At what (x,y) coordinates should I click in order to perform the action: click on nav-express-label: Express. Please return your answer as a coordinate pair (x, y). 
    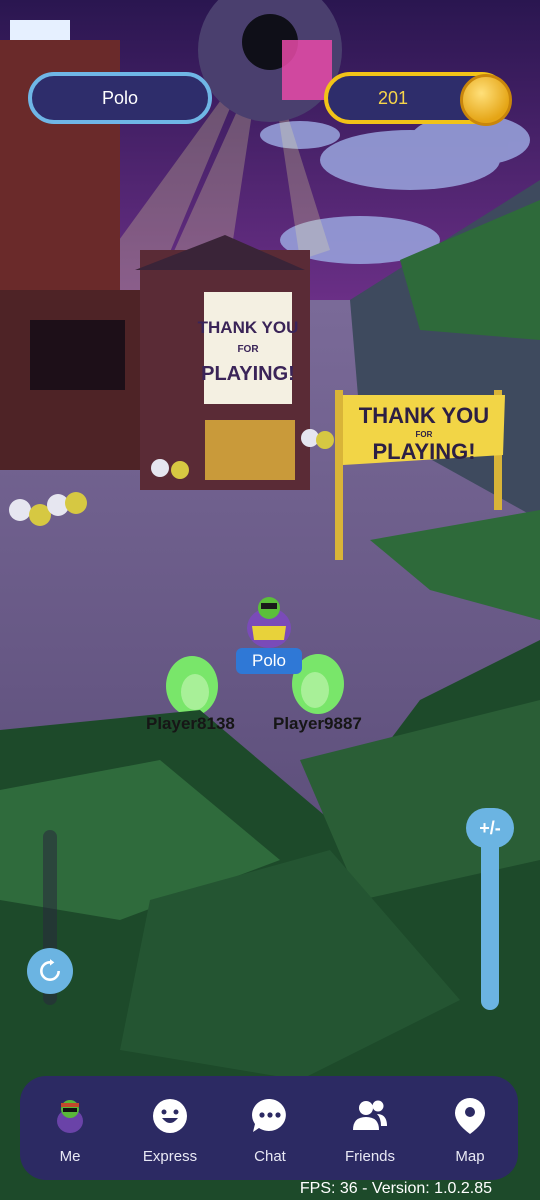
    Looking at the image, I should click on (170, 1156).